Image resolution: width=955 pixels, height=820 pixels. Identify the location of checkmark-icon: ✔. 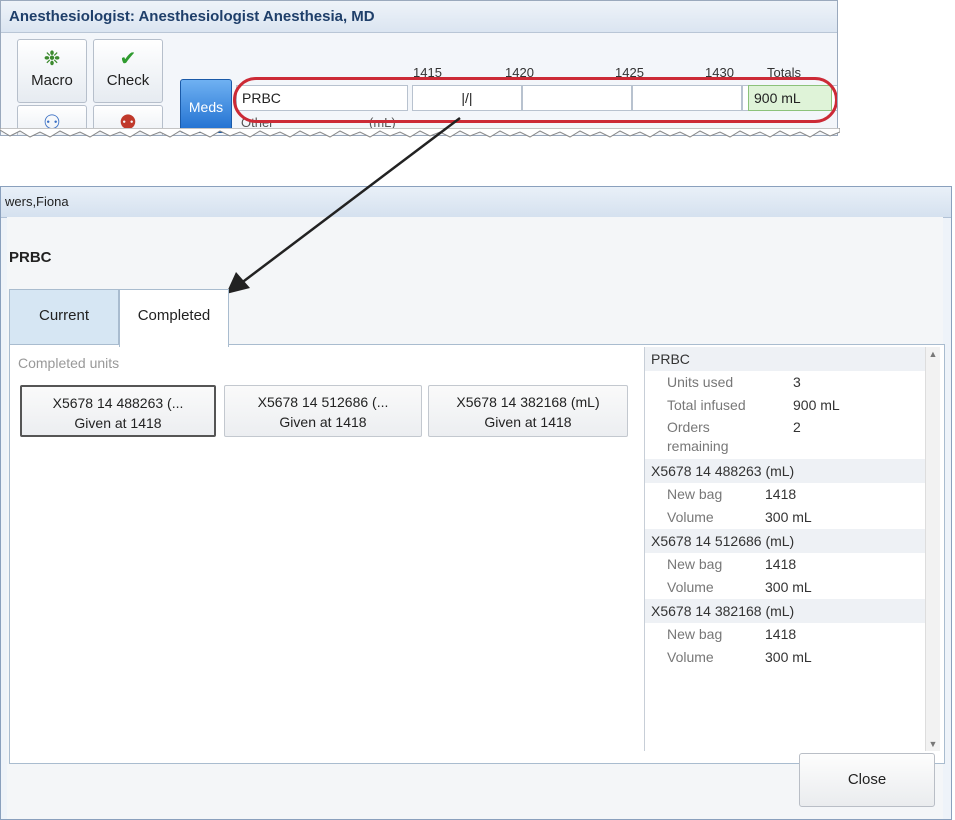
(128, 59).